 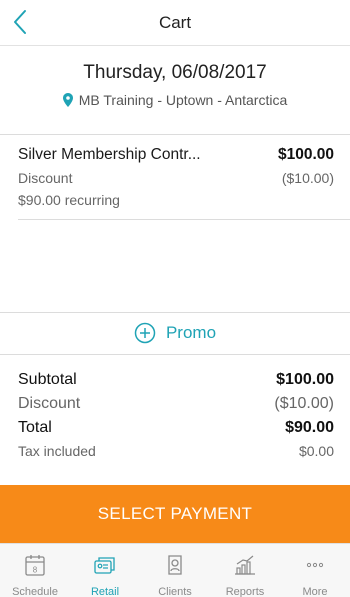 I want to click on tab-retail: Retail, so click(x=105, y=570).